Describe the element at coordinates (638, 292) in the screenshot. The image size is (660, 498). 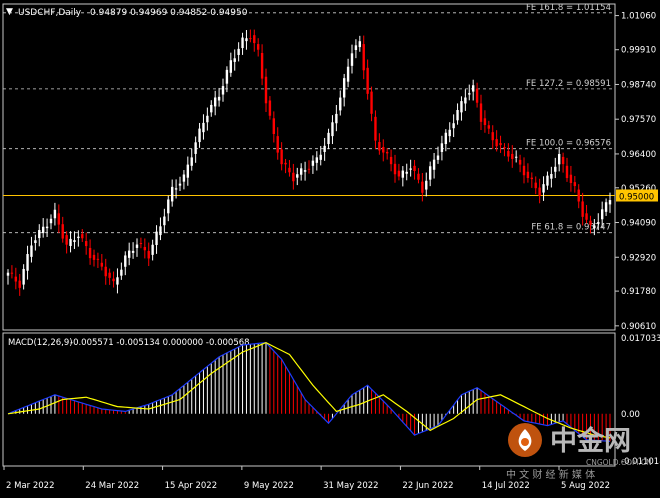
I see `y-tick-label: 0.91780` at that location.